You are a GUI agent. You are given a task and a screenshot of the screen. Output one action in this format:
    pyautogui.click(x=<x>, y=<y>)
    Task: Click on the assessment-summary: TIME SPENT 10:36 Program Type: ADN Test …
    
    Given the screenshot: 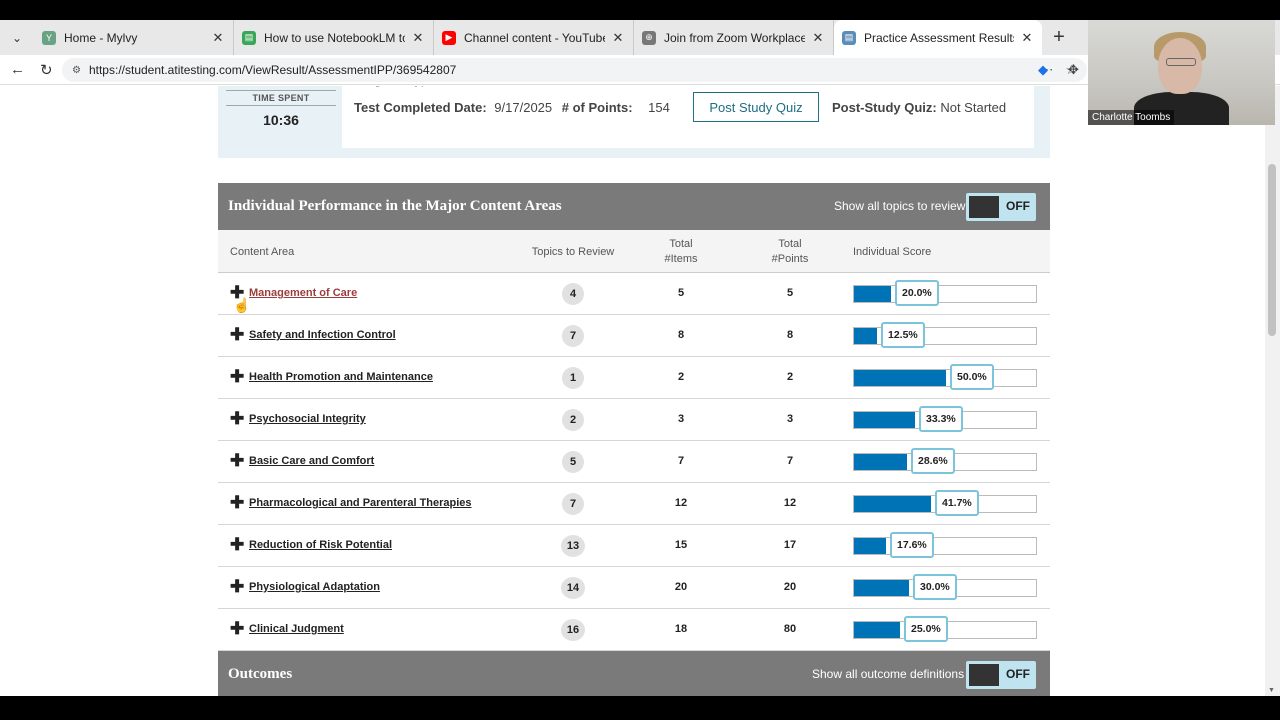 What is the action you would take?
    pyautogui.click(x=634, y=122)
    